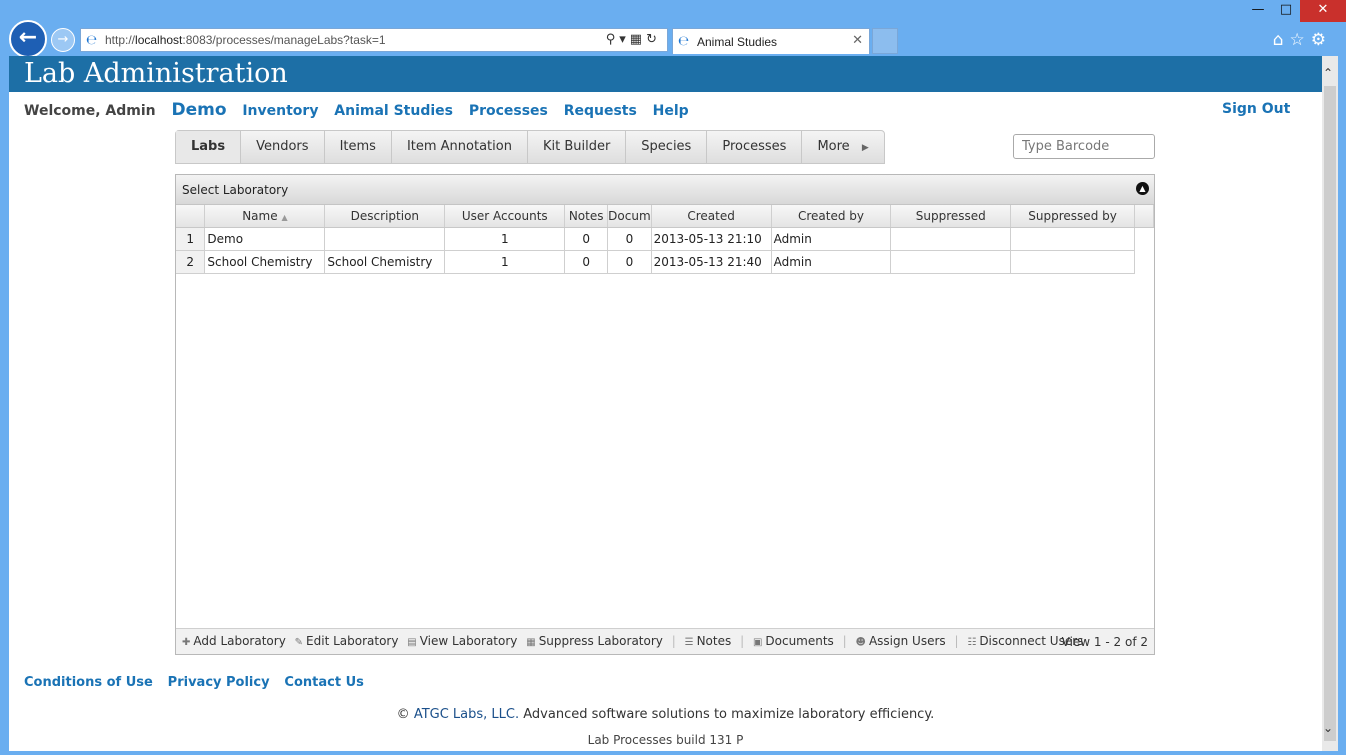 Image resolution: width=1346 pixels, height=755 pixels. I want to click on close-window-icon: ✕, so click(1323, 11).